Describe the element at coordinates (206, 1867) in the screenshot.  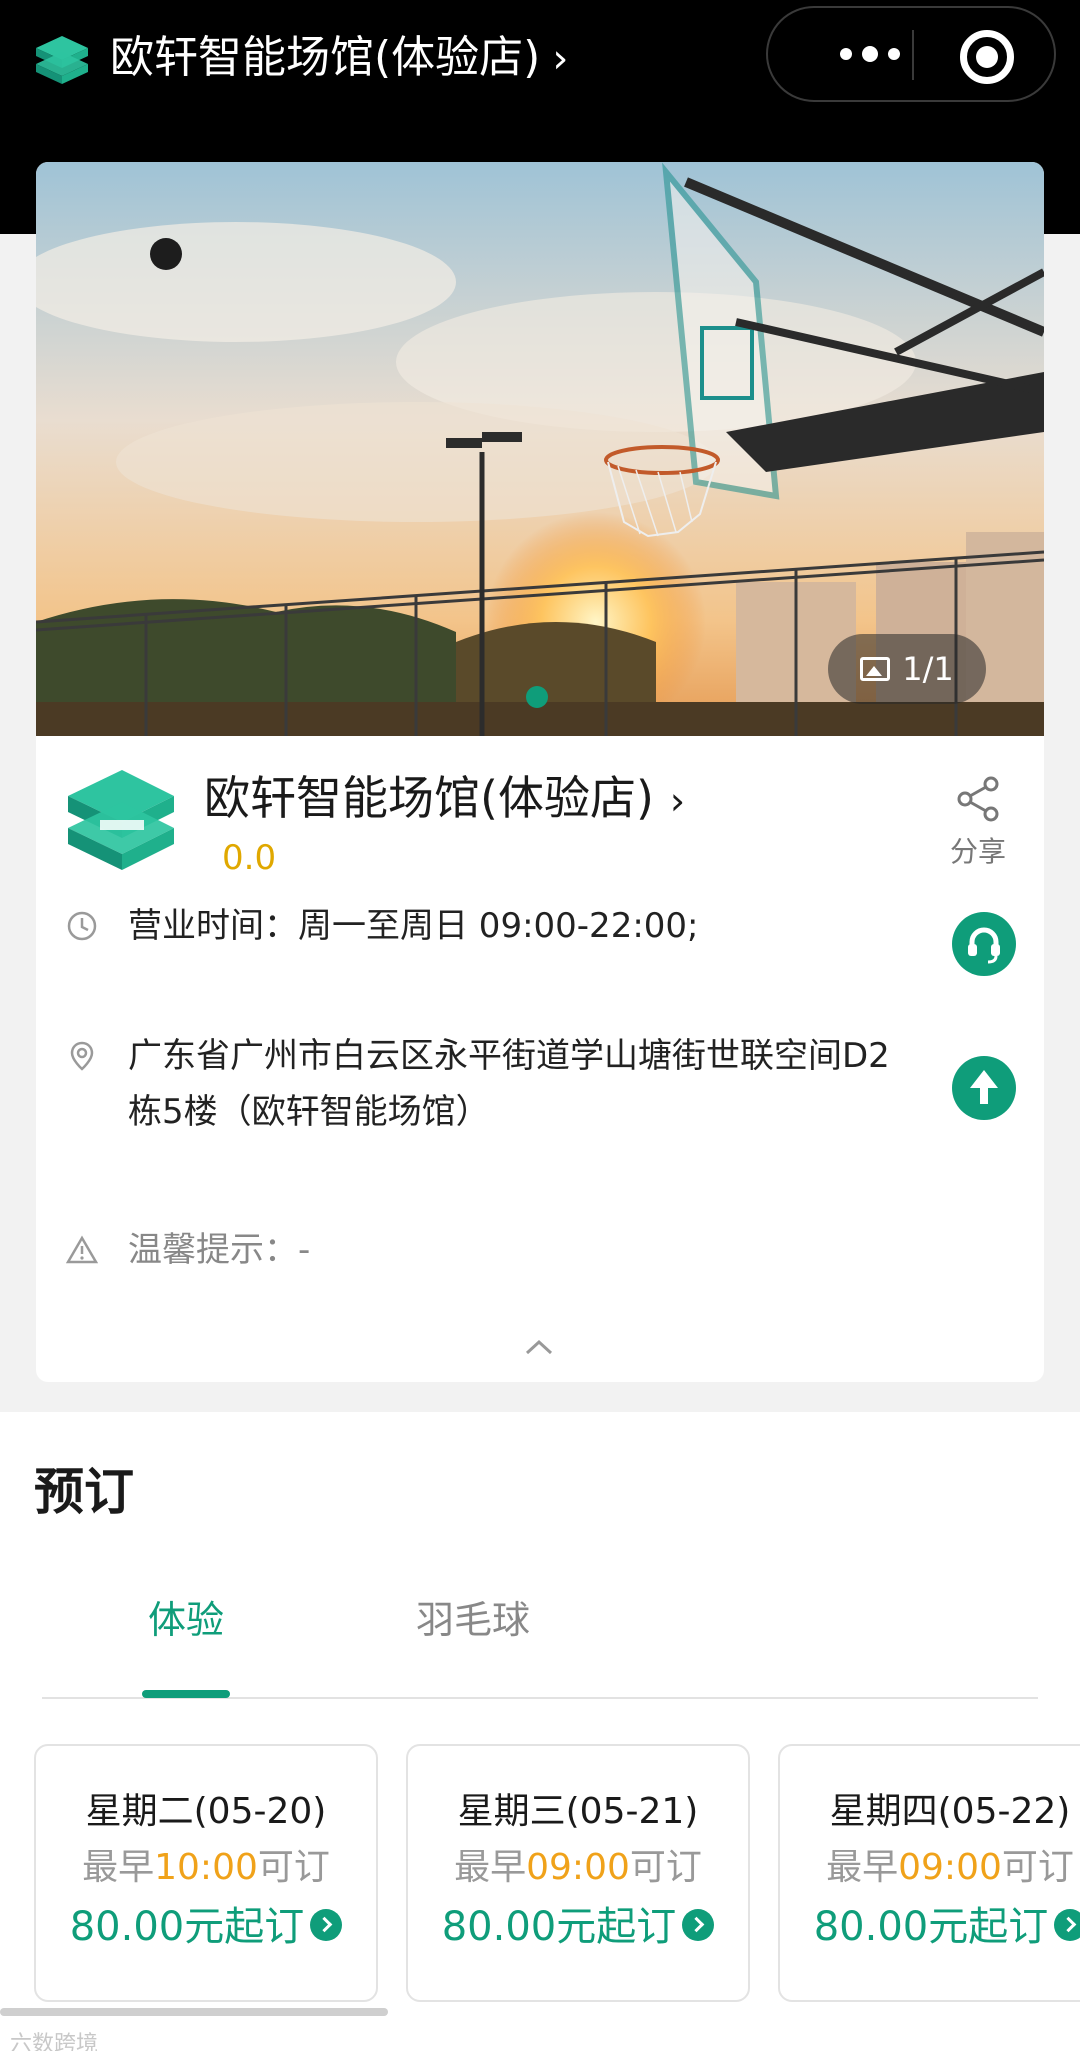
I see `earliest-time: 10:00` at that location.